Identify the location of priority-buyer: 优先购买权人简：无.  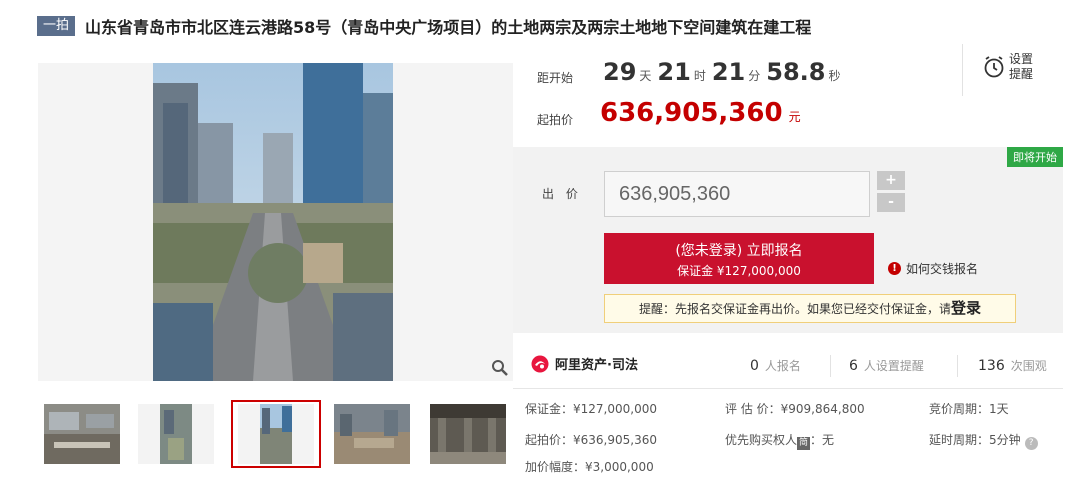
(779, 440).